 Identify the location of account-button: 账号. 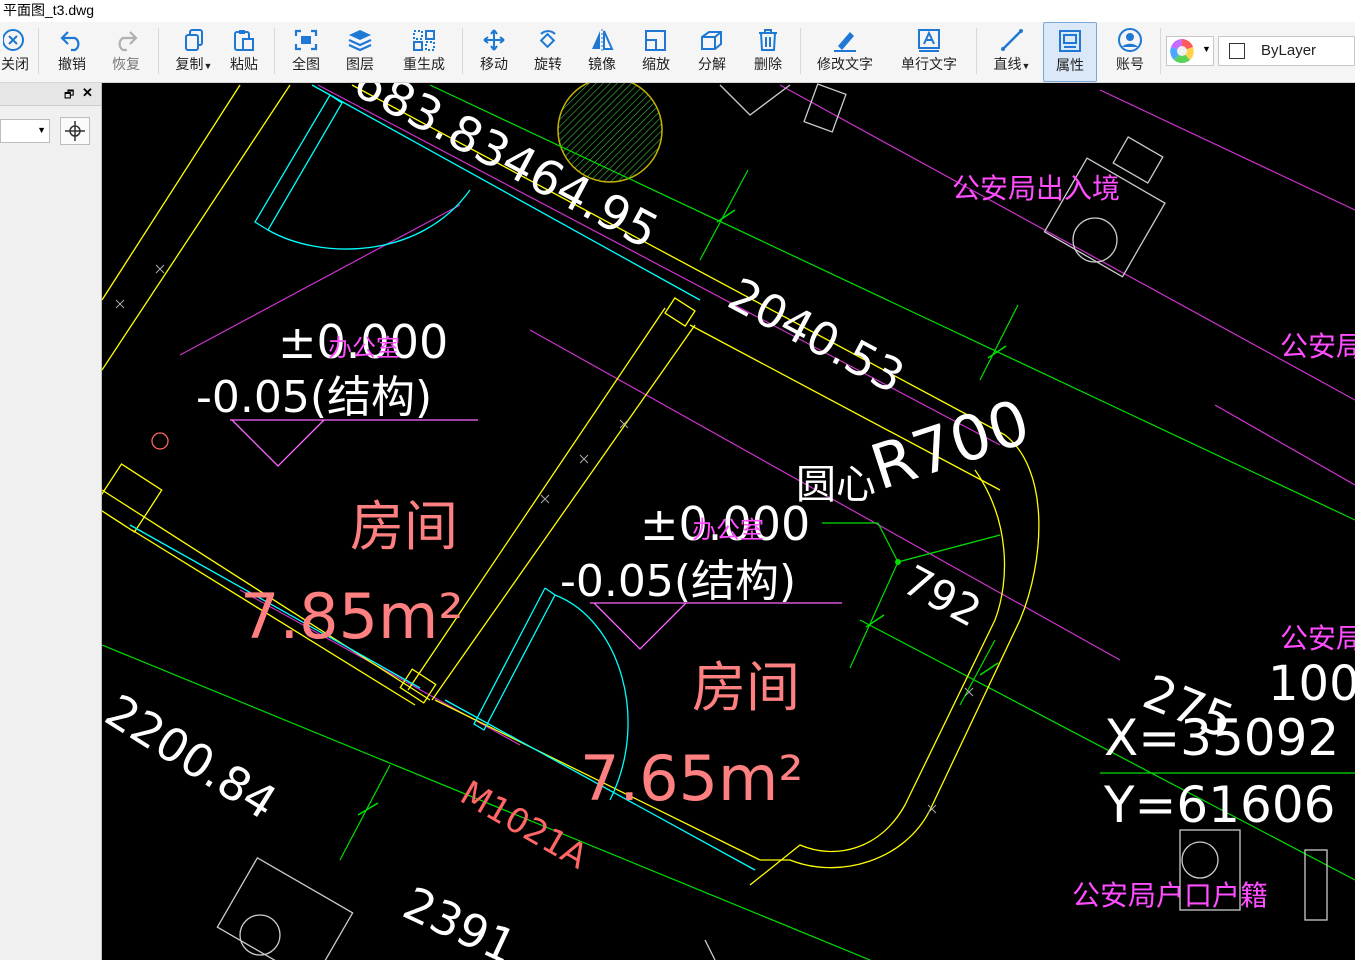
(1130, 52).